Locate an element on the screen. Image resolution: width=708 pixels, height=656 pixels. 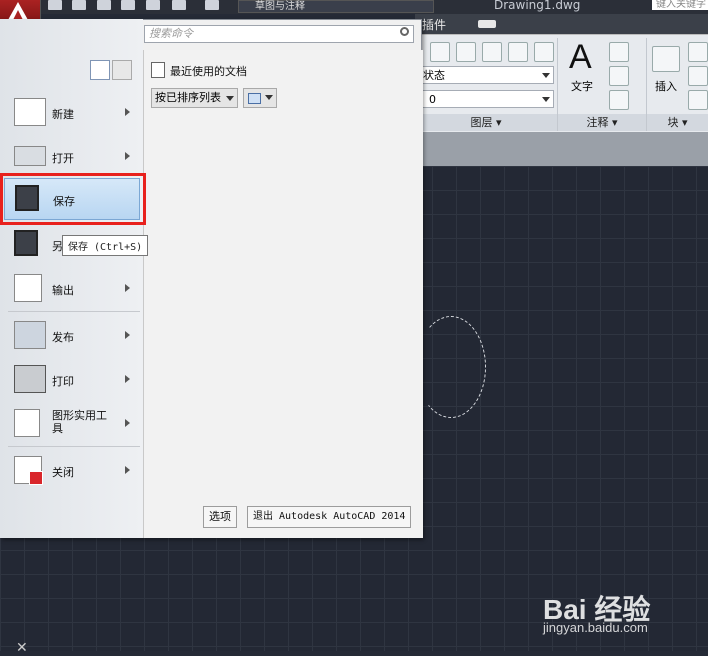
new-file-icon is located at coordinates (55, 5).